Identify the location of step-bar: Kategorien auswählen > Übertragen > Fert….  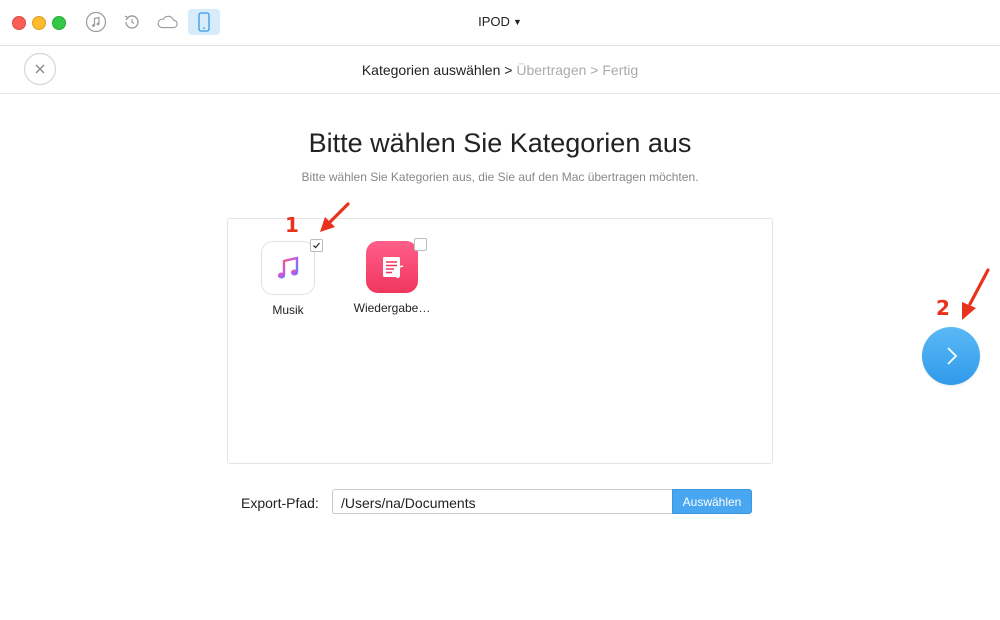
(500, 70).